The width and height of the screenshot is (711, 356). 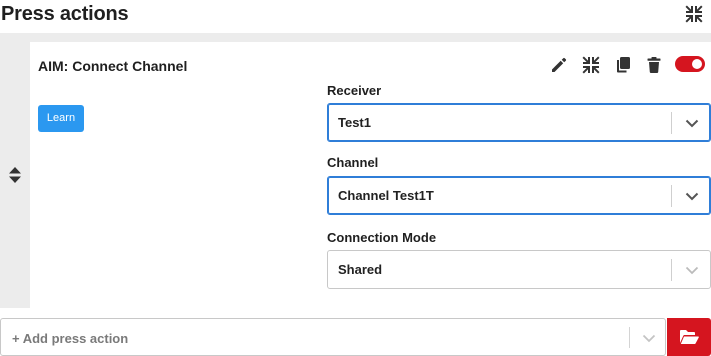 What do you see at coordinates (355, 37) in the screenshot?
I see `section-divider` at bounding box center [355, 37].